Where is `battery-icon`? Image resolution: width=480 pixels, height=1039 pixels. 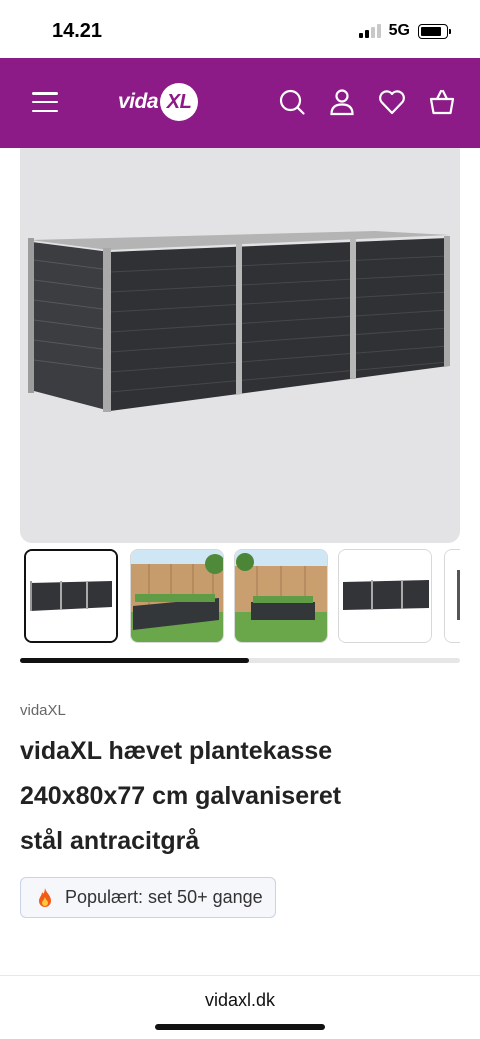
battery-icon is located at coordinates (434, 31).